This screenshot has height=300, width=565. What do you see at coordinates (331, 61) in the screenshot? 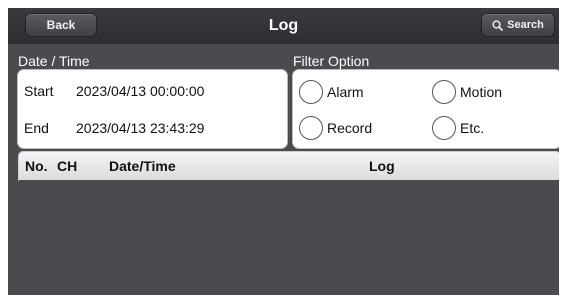
I see `filter-section-label: Filter Option` at bounding box center [331, 61].